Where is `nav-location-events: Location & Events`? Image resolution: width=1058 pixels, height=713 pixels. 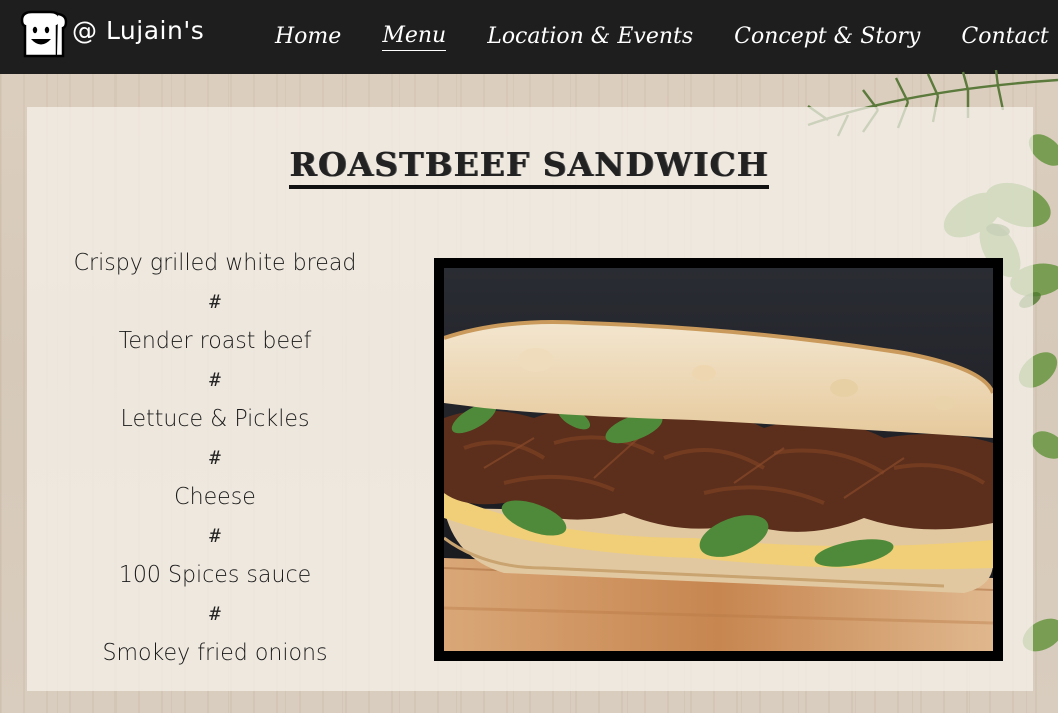
nav-location-events: Location & Events is located at coordinates (590, 37).